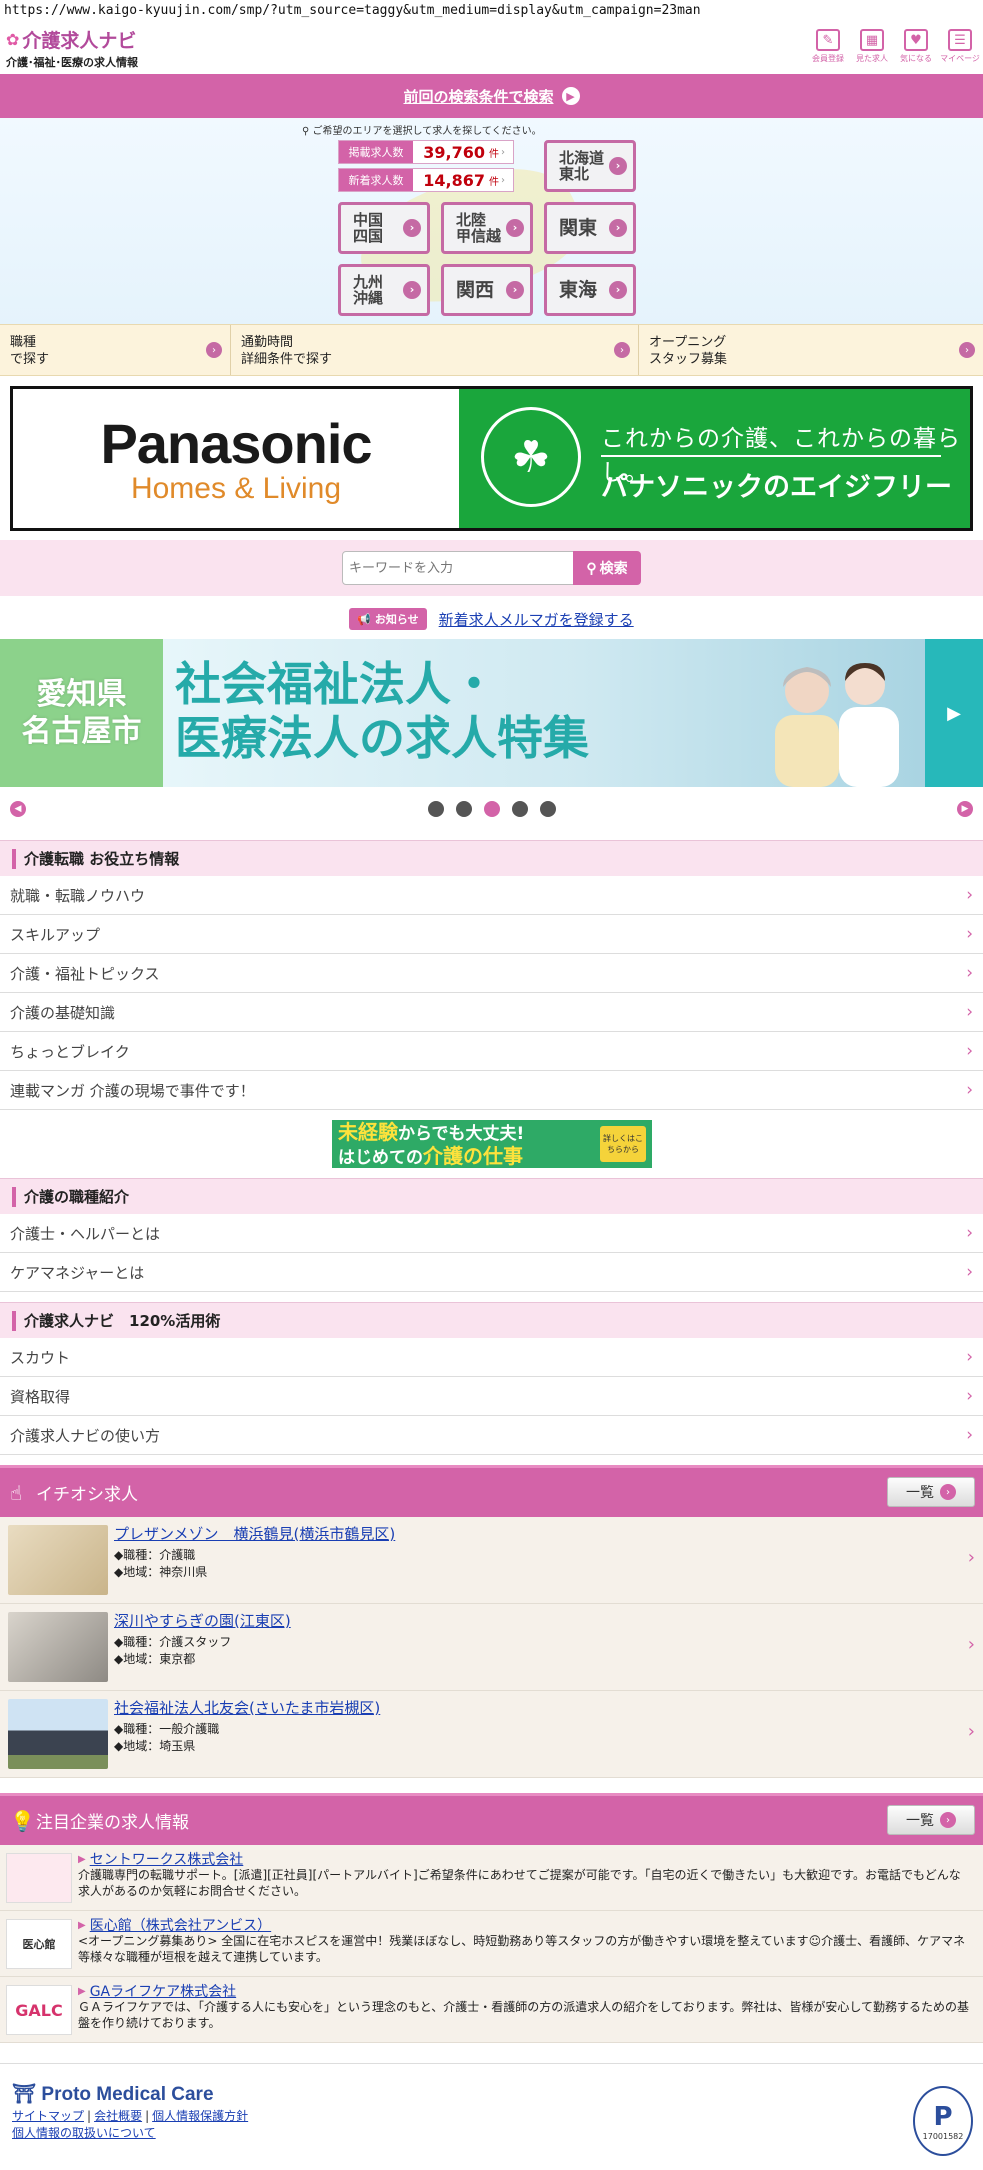 The image size is (983, 2170). I want to click on list-item: 介護求人ナビの使い方 ›, so click(491, 1435).